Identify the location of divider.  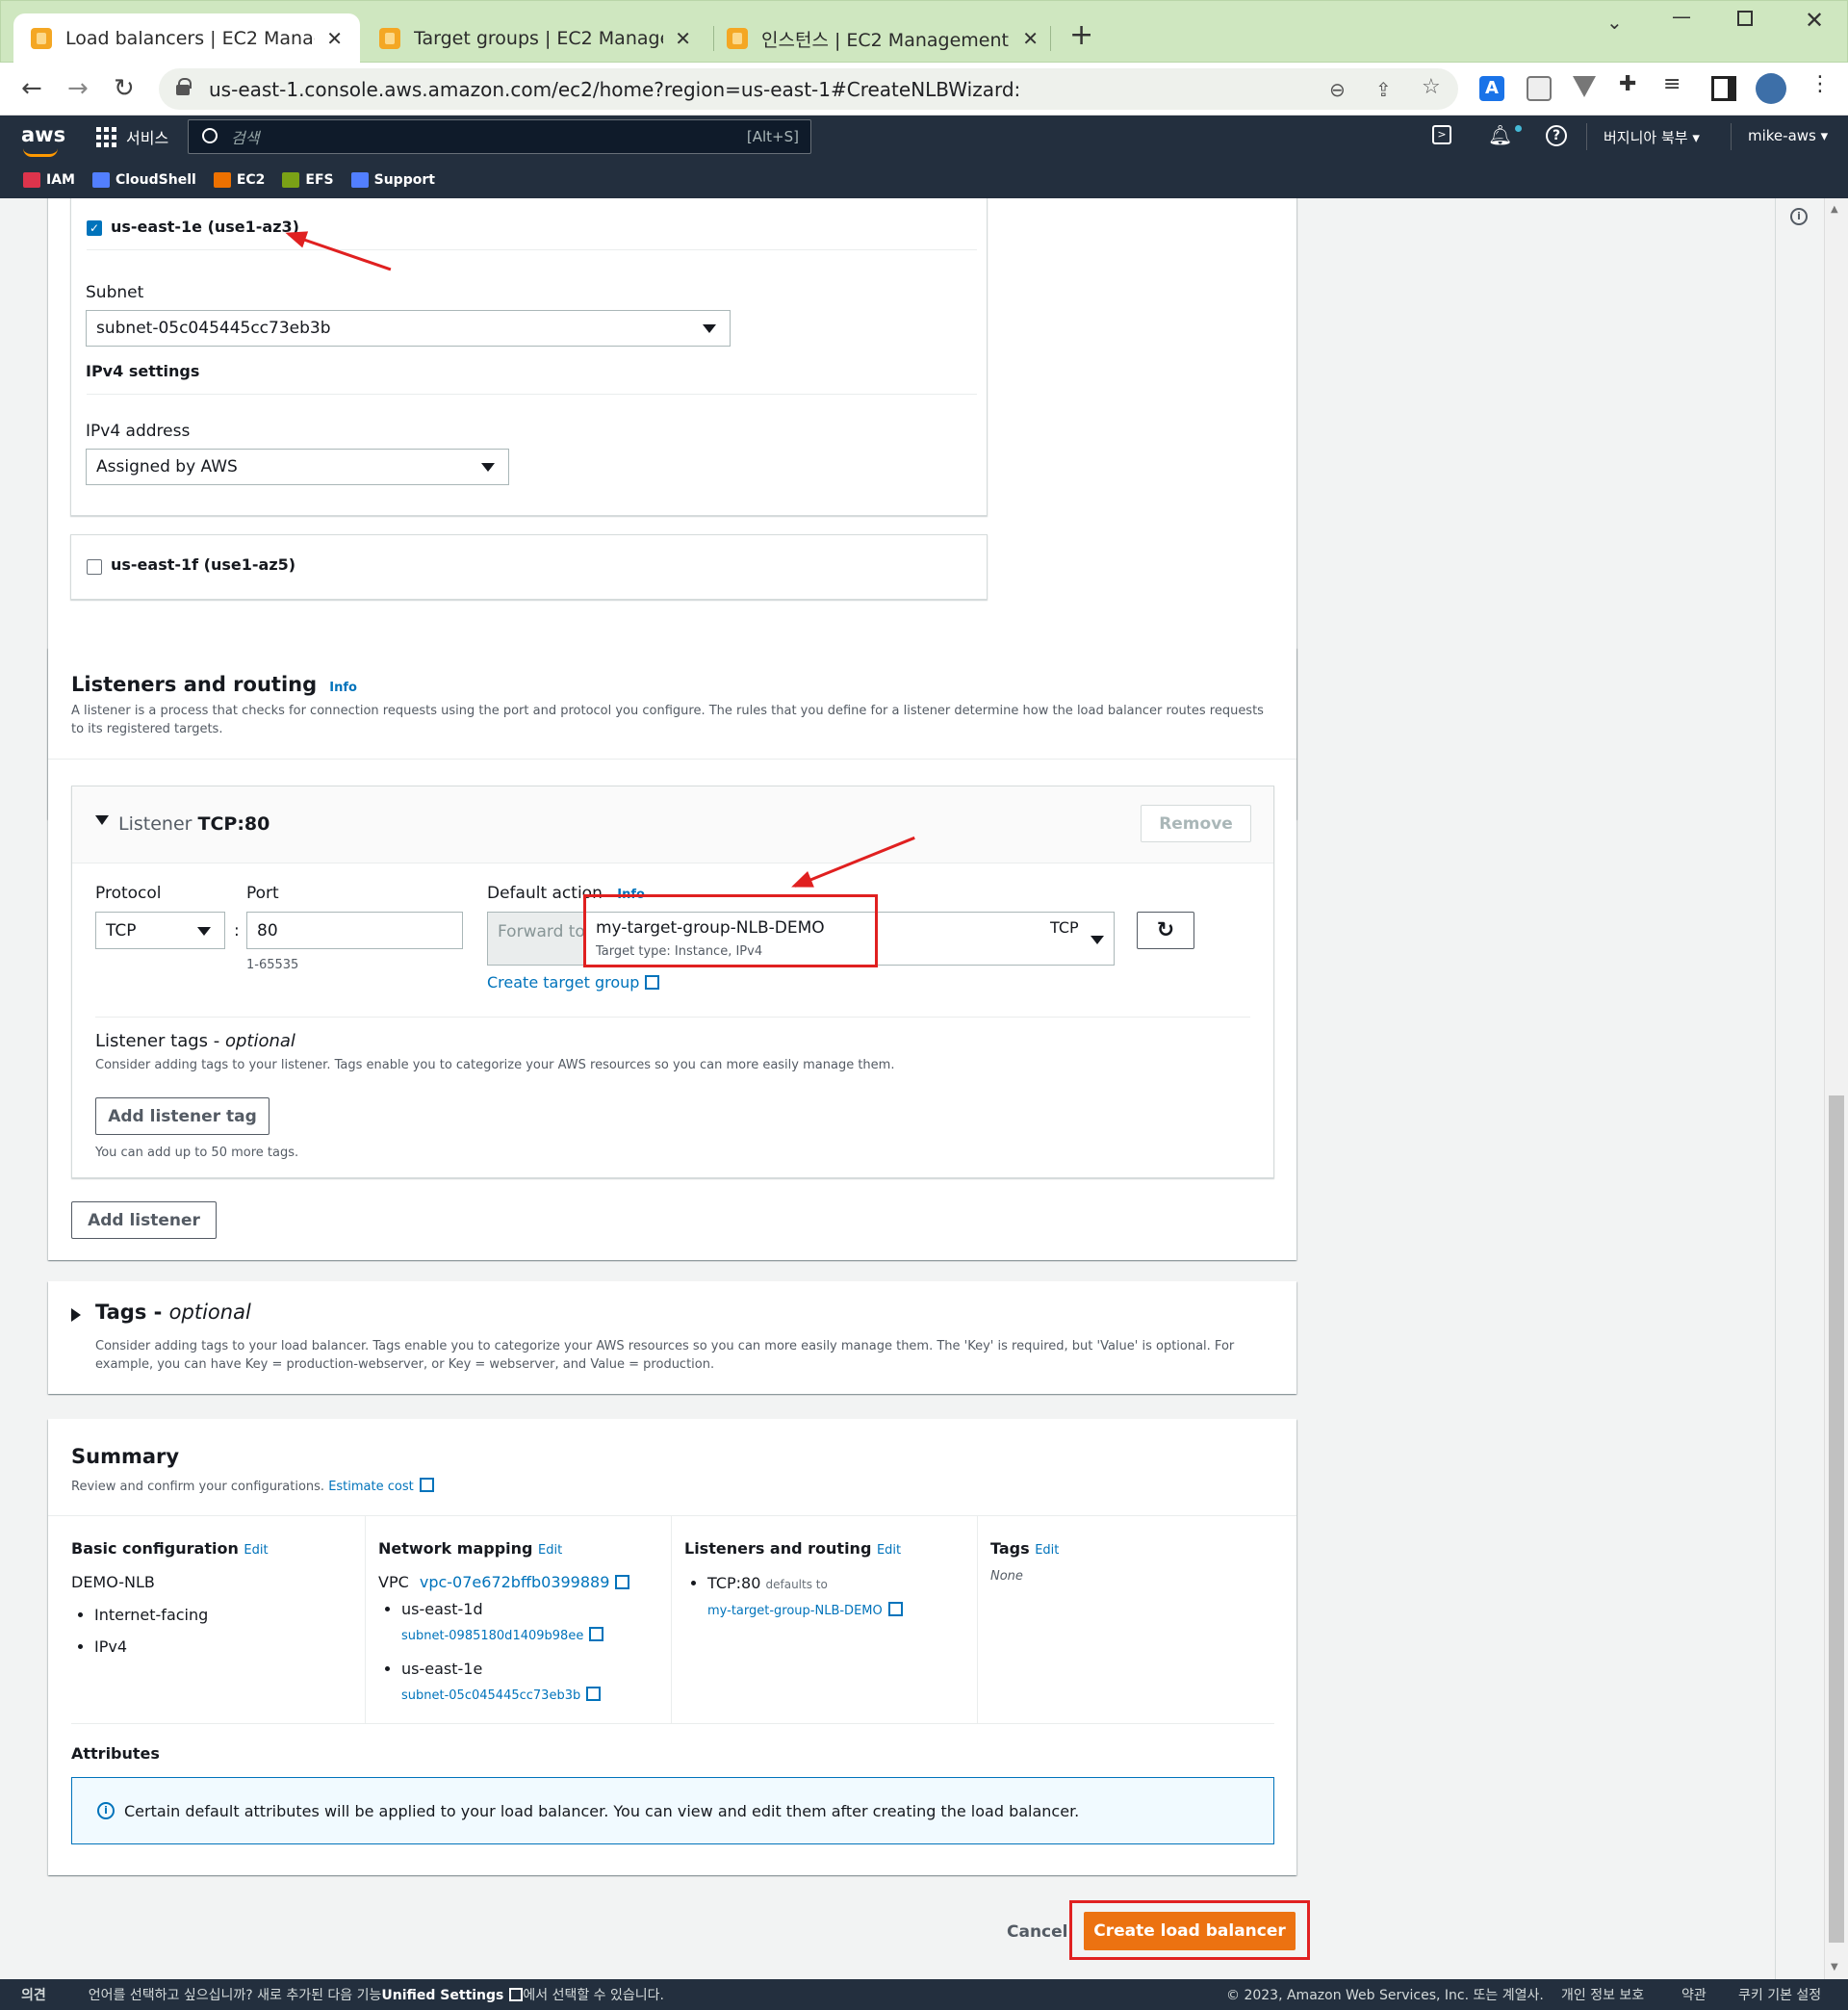
(672, 1018).